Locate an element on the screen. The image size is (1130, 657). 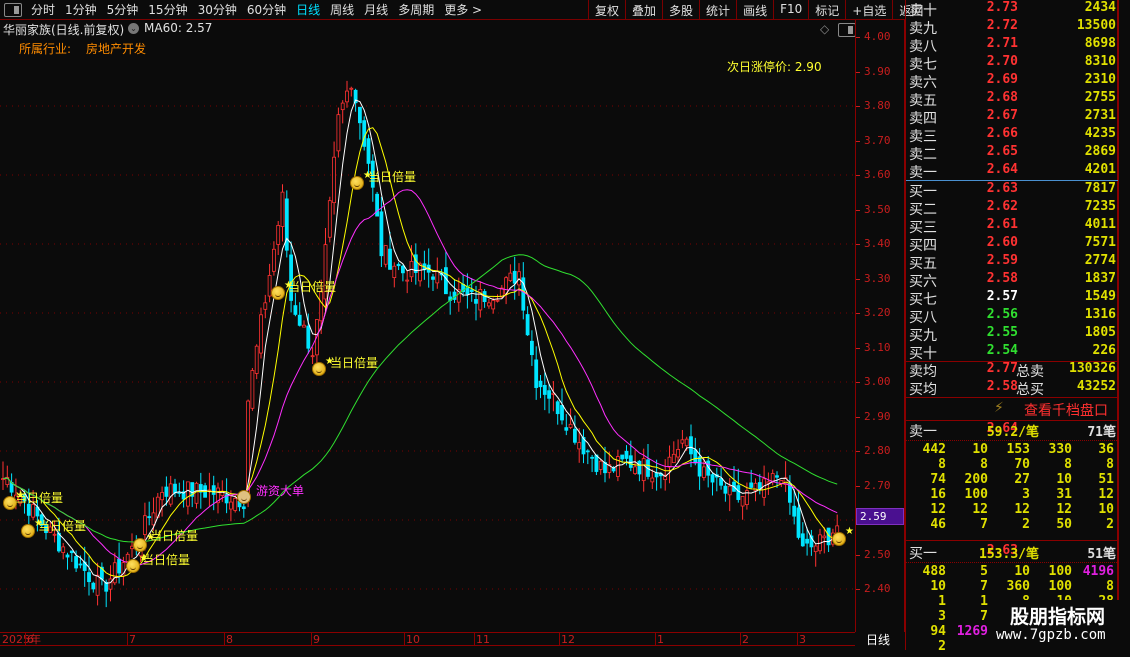
book-row: 买四 2.60 7571 is located at coordinates (1012, 244).